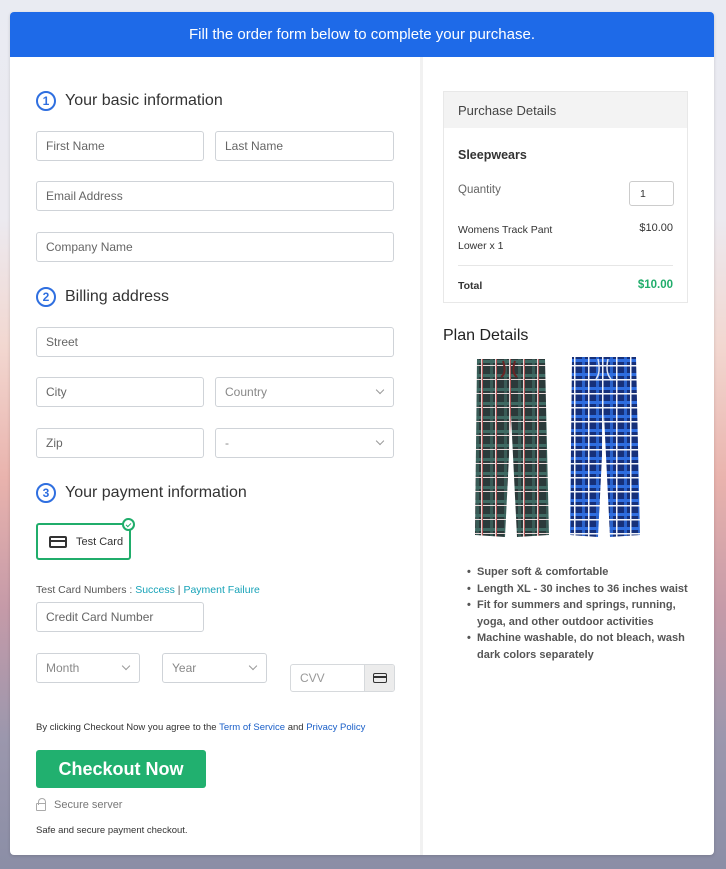 The width and height of the screenshot is (726, 869). Describe the element at coordinates (88, 668) in the screenshot. I see `month-select: Month` at that location.